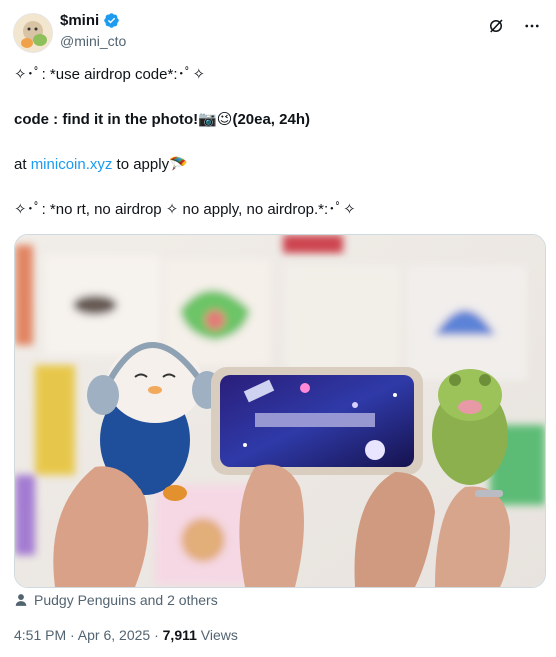  I want to click on tweet-line-3-suffix: to apply🪂, so click(150, 164).